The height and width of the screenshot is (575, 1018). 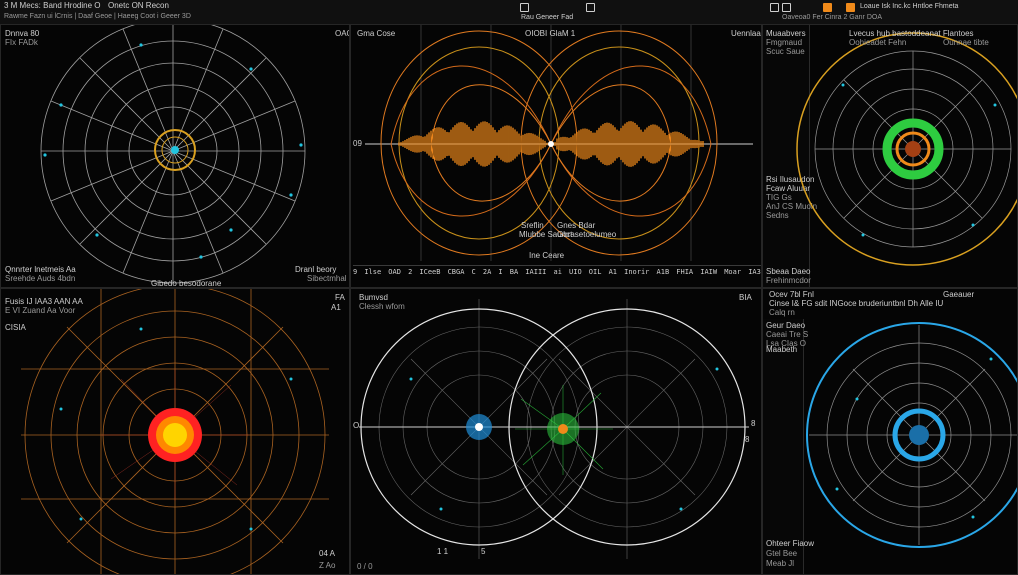 I want to click on panel-label: FA, so click(x=340, y=297).